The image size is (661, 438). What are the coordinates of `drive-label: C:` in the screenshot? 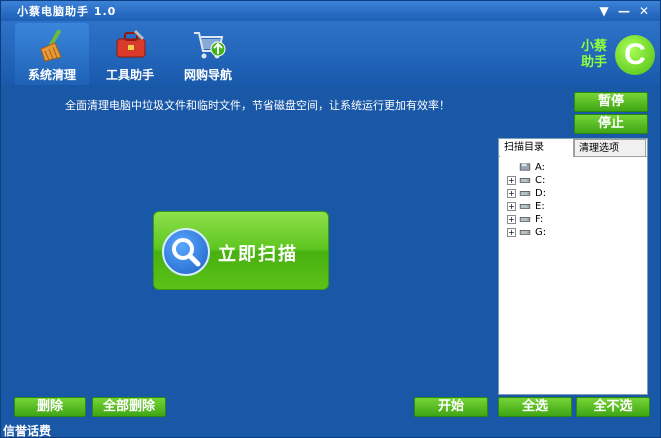 It's located at (540, 180).